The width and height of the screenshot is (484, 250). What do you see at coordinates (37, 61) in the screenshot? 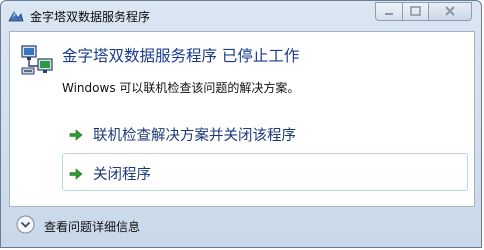
I see `network-computer-icon` at bounding box center [37, 61].